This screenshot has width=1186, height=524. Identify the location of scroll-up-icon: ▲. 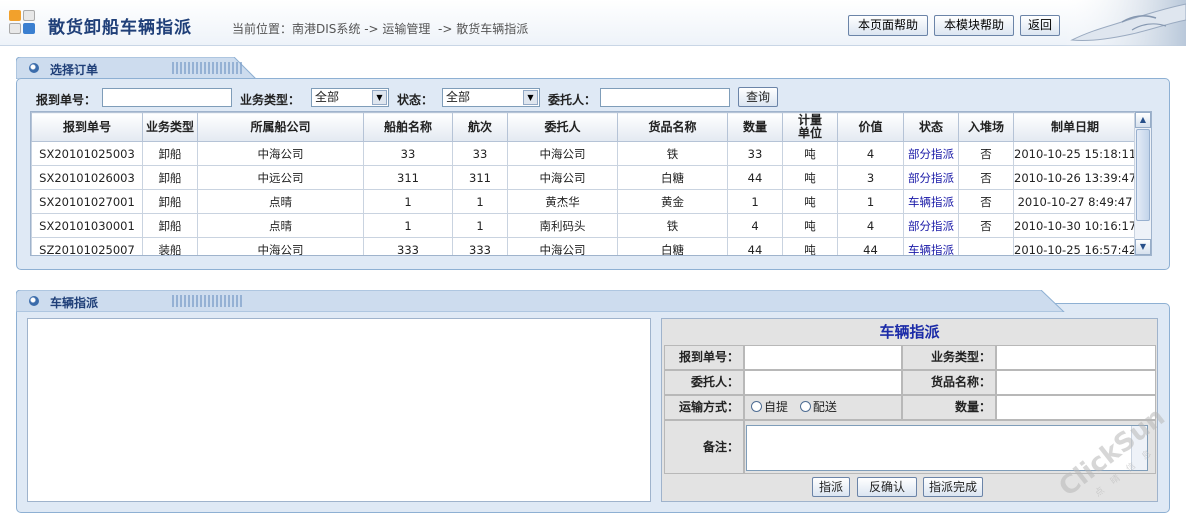
(1143, 120).